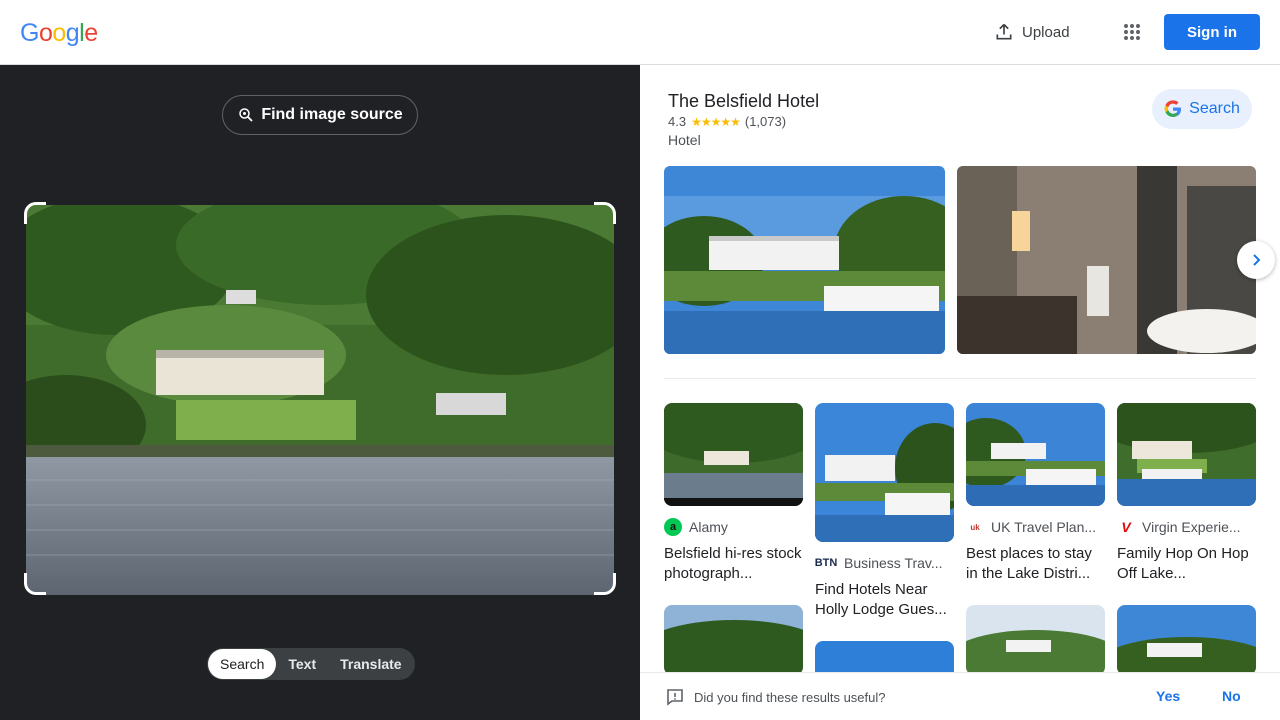 The width and height of the screenshot is (1280, 720). Describe the element at coordinates (605, 584) in the screenshot. I see `crop-handle-bottom-right` at that location.